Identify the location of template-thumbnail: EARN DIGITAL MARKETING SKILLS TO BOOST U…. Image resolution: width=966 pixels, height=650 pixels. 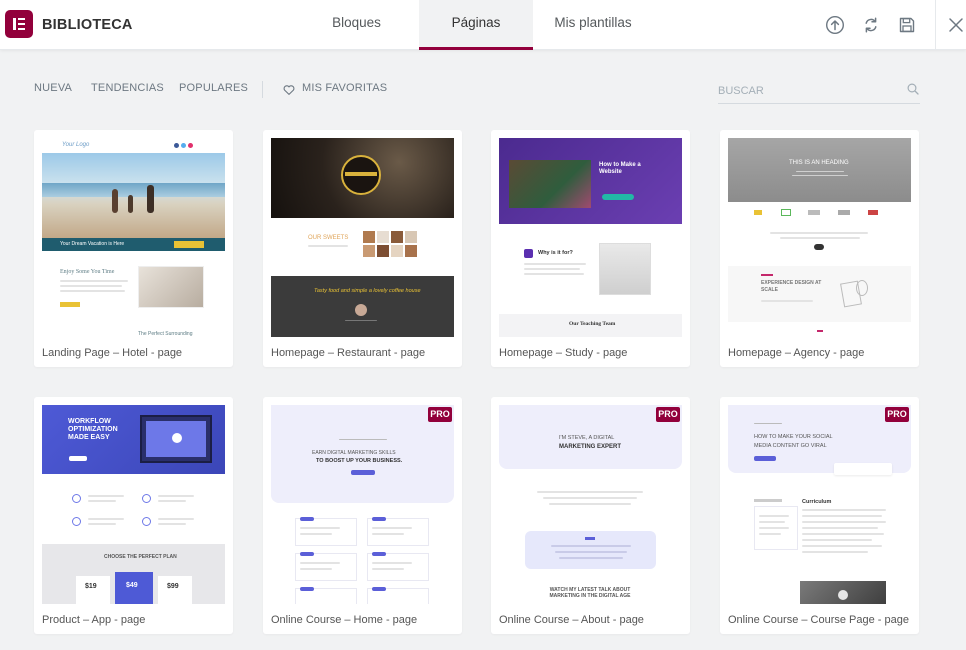
(362, 504).